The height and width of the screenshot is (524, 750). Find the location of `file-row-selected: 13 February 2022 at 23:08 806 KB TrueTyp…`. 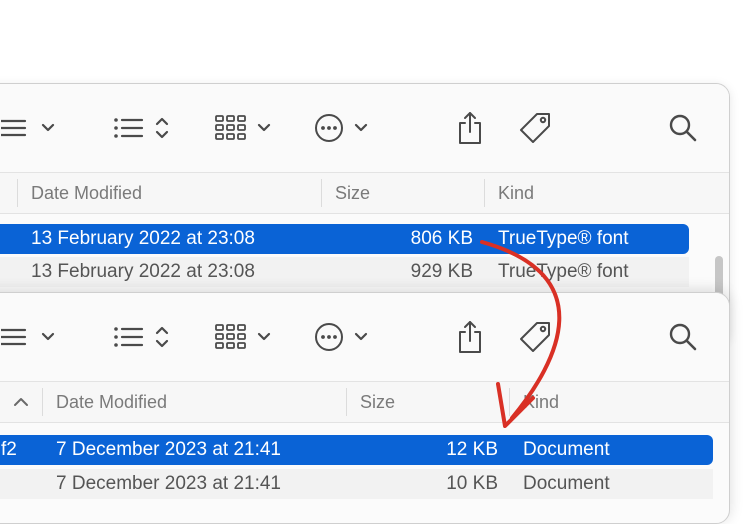

file-row-selected: 13 February 2022 at 23:08 806 KB TrueTyp… is located at coordinates (344, 239).